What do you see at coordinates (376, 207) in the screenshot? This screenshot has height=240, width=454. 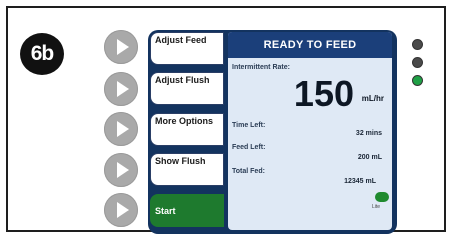 I see `toggle-label: Lite` at bounding box center [376, 207].